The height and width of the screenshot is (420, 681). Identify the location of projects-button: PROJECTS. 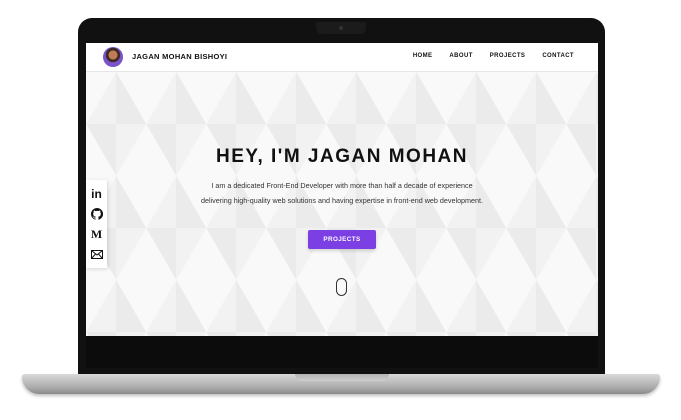
(342, 239).